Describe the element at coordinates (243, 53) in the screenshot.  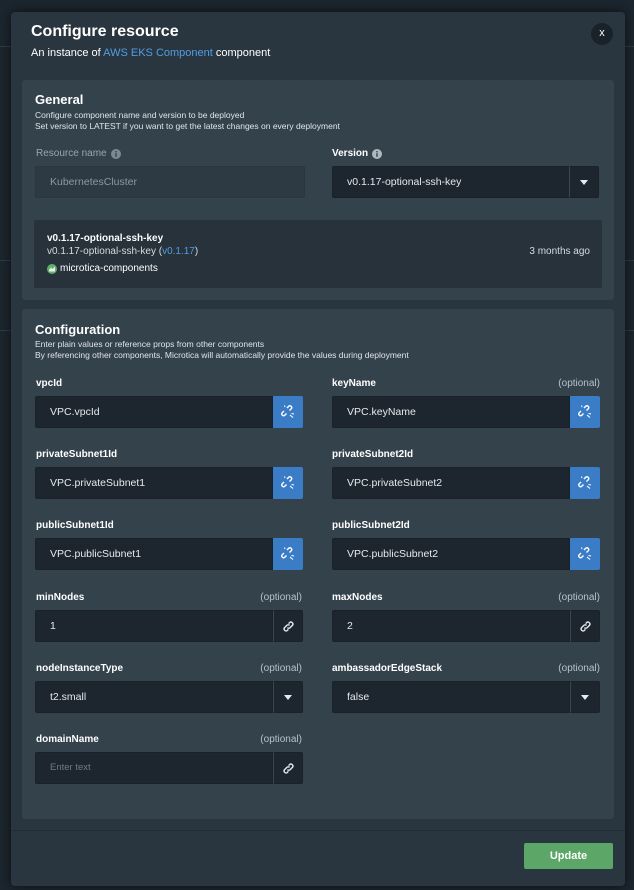
I see `subtitle-suffix: component` at that location.